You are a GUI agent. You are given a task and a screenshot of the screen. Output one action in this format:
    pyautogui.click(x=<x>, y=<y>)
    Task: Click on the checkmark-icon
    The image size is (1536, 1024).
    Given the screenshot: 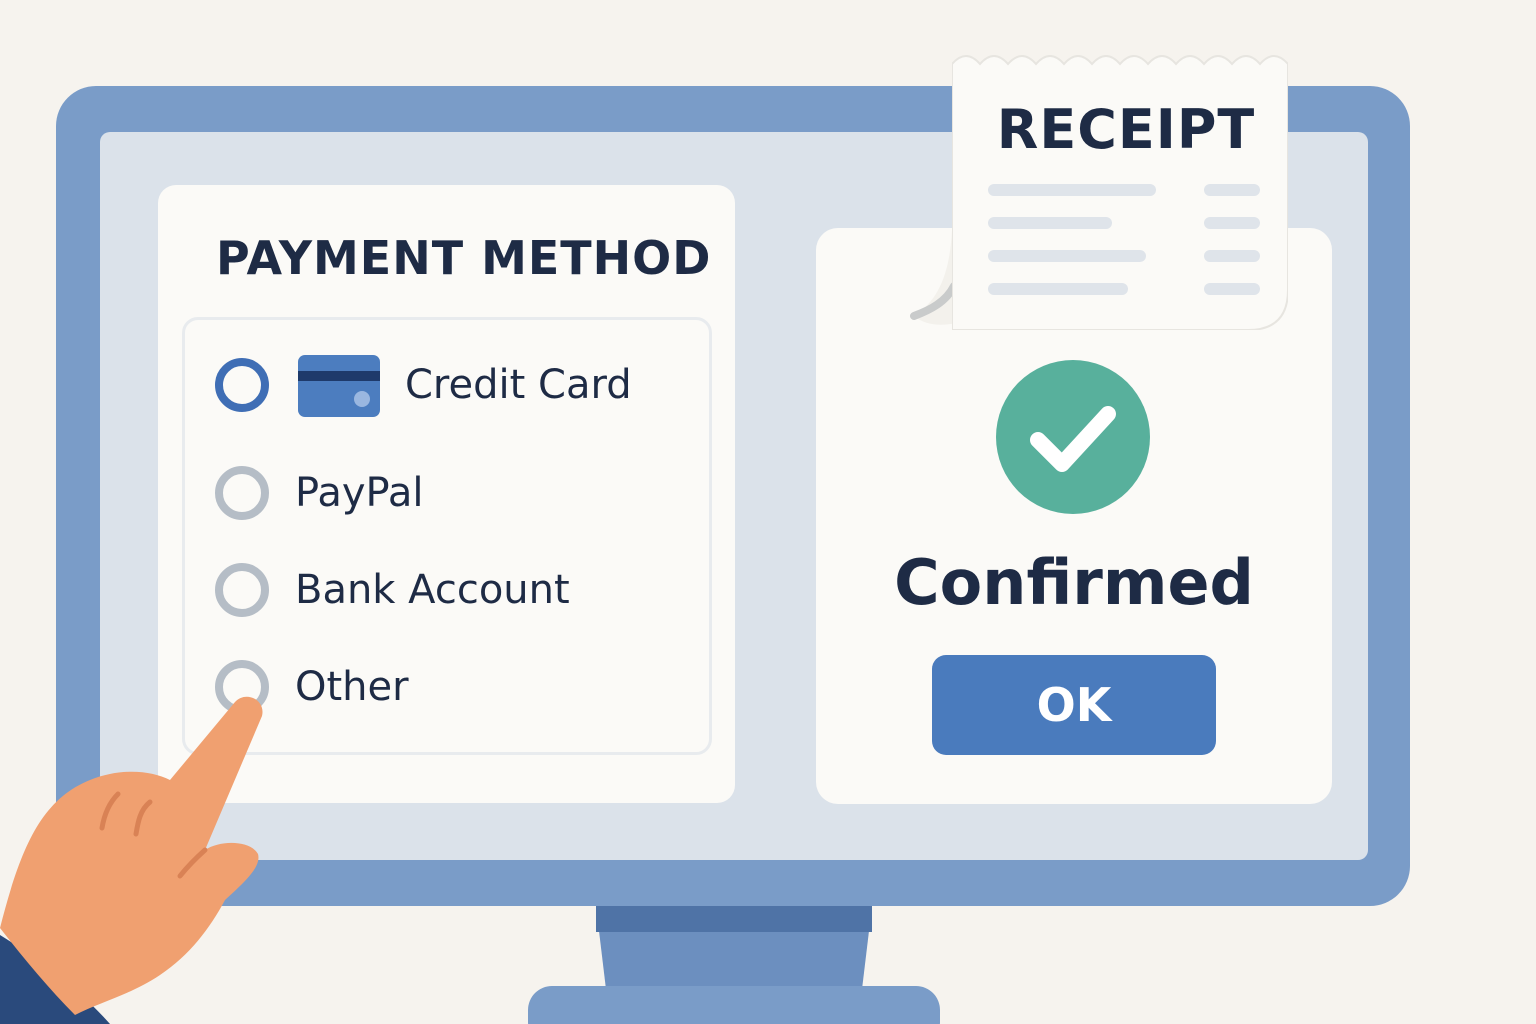 What is the action you would take?
    pyautogui.click(x=1073, y=437)
    